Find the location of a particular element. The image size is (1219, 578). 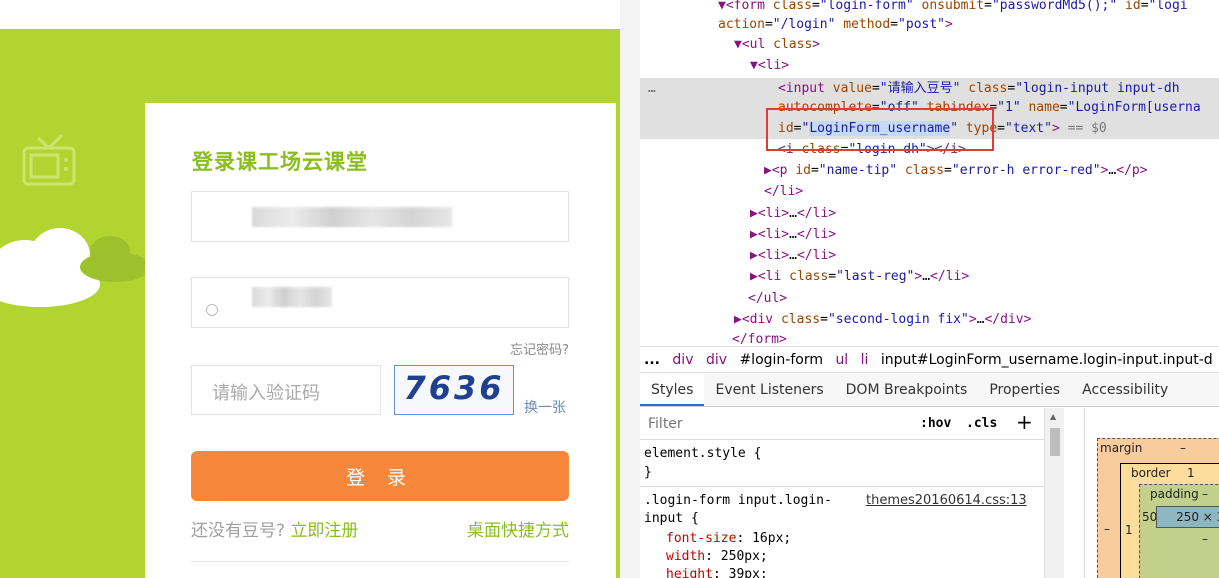

tab-accessibility: Accessibility is located at coordinates (1125, 390).